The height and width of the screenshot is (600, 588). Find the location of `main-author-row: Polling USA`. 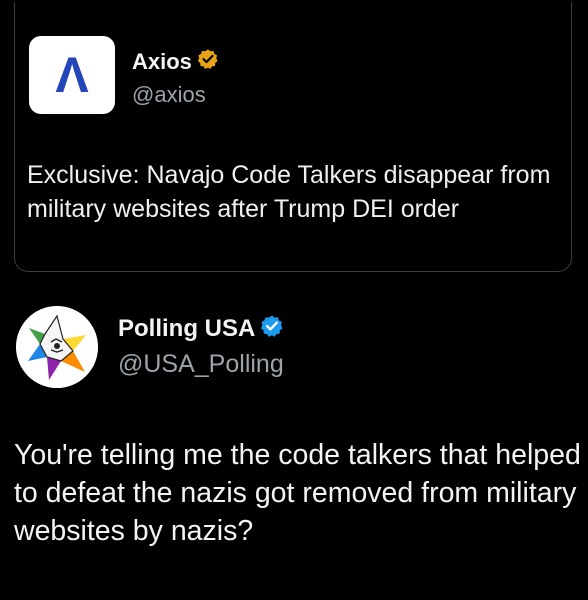

main-author-row: Polling USA is located at coordinates (201, 328).